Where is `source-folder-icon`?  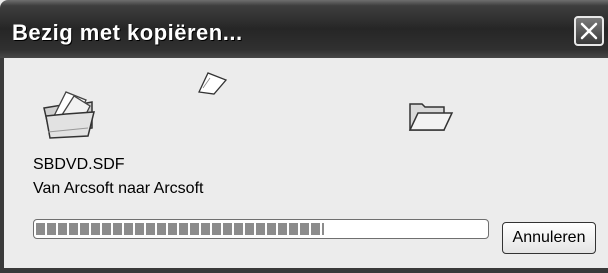 source-folder-icon is located at coordinates (69, 115).